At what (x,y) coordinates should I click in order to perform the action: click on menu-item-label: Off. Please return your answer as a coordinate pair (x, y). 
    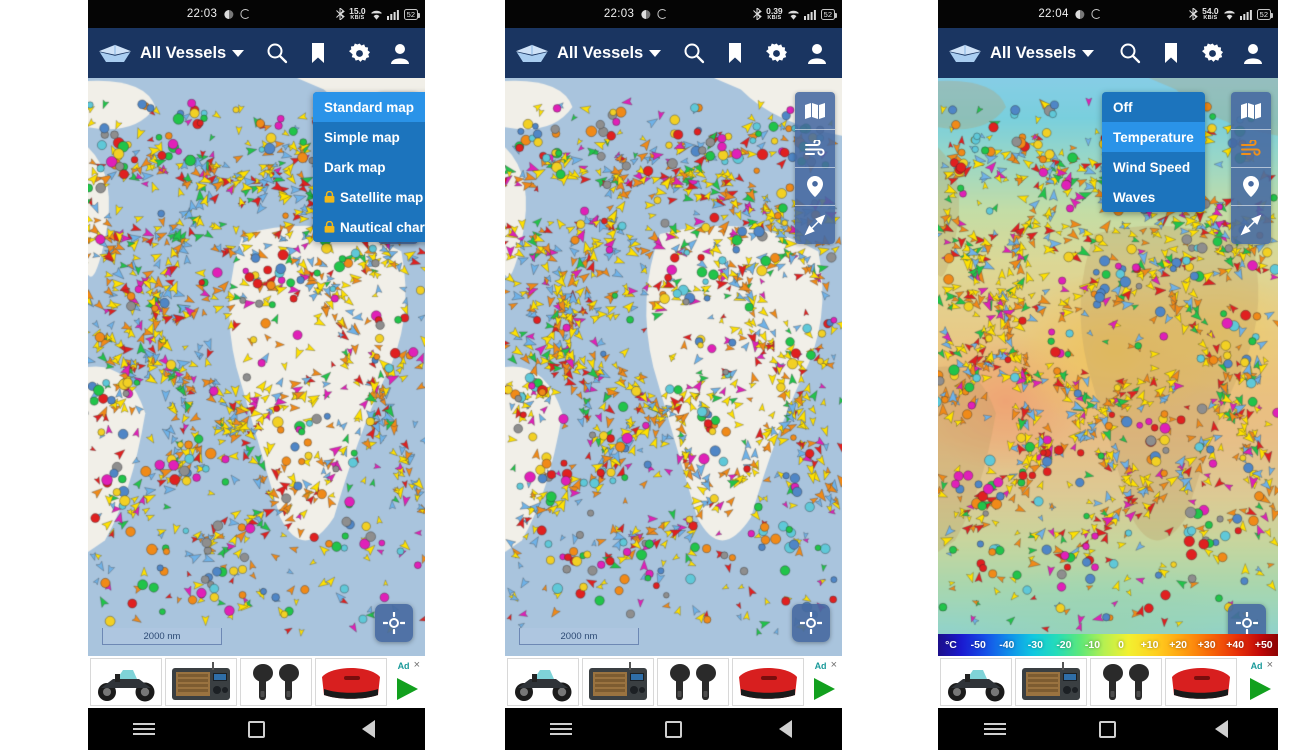
    Looking at the image, I should click on (1123, 107).